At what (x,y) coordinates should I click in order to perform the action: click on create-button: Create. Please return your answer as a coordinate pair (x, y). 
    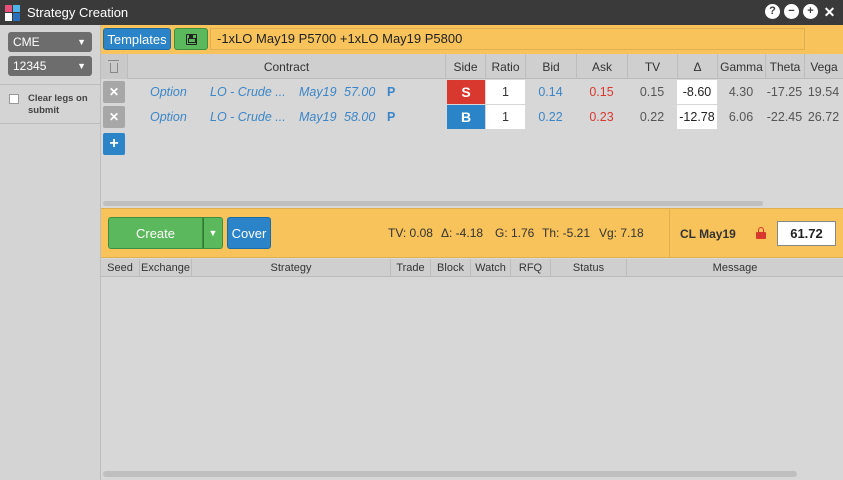
    Looking at the image, I should click on (155, 233).